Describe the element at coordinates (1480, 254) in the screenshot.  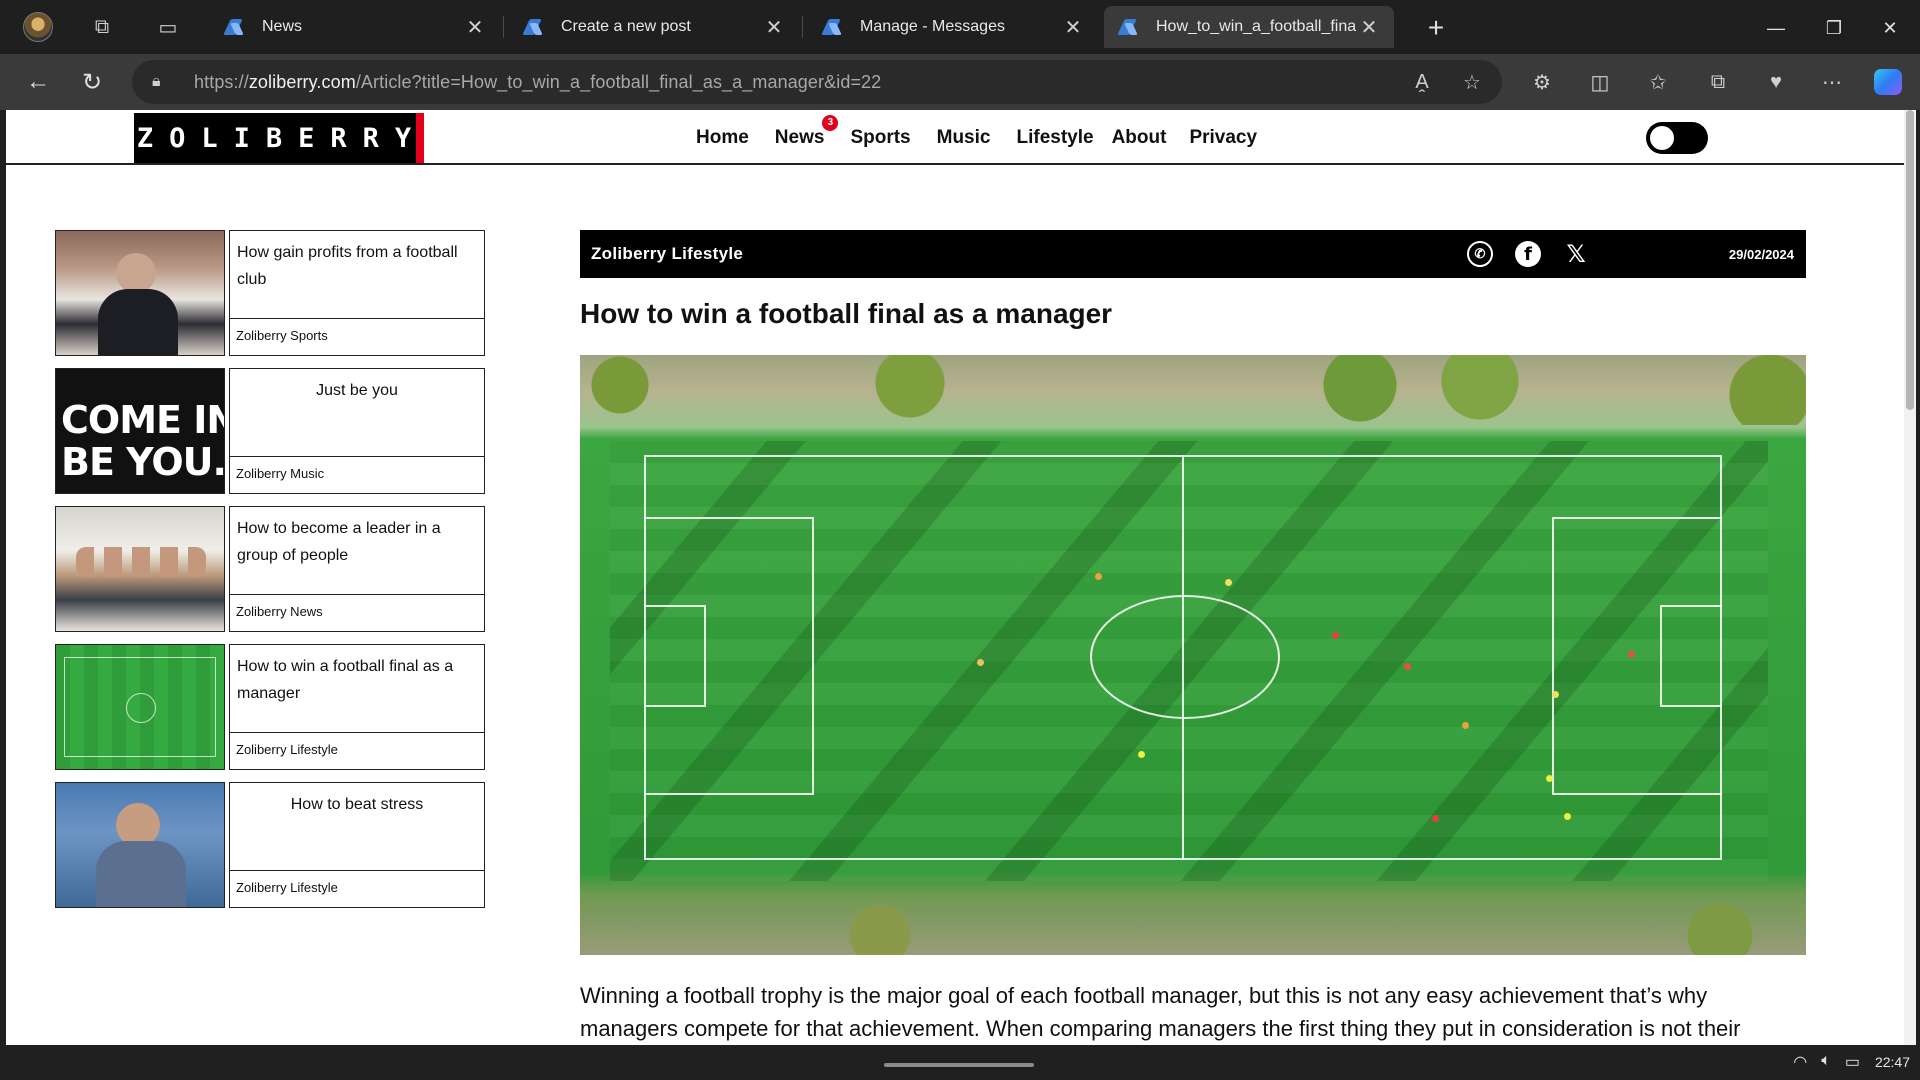
I see `whatsapp-icon: ✆` at that location.